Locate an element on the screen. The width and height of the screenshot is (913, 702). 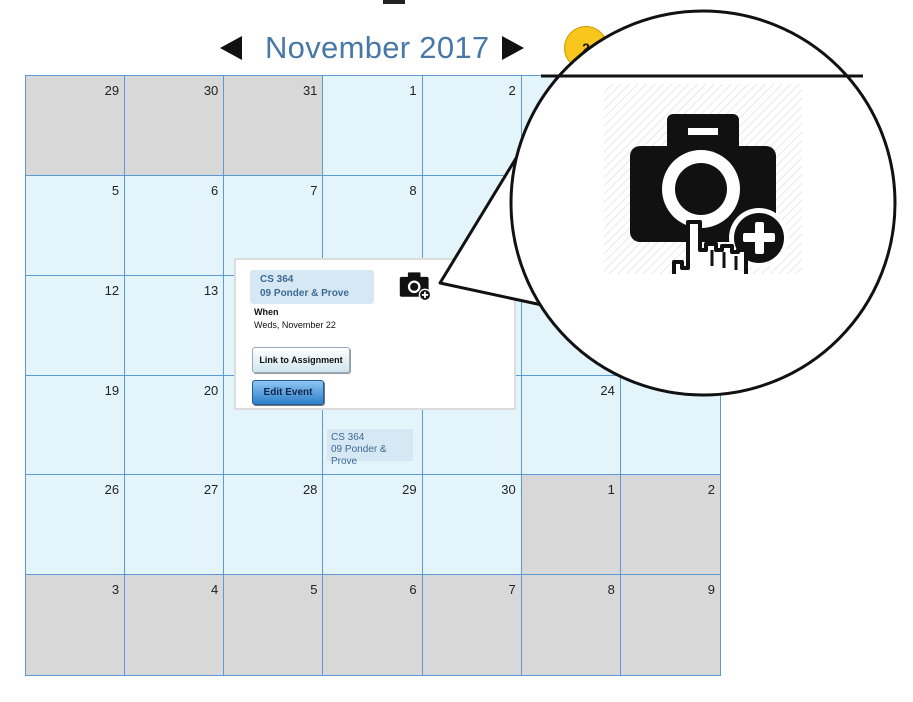
edit-event-button: Edit Event is located at coordinates (288, 392).